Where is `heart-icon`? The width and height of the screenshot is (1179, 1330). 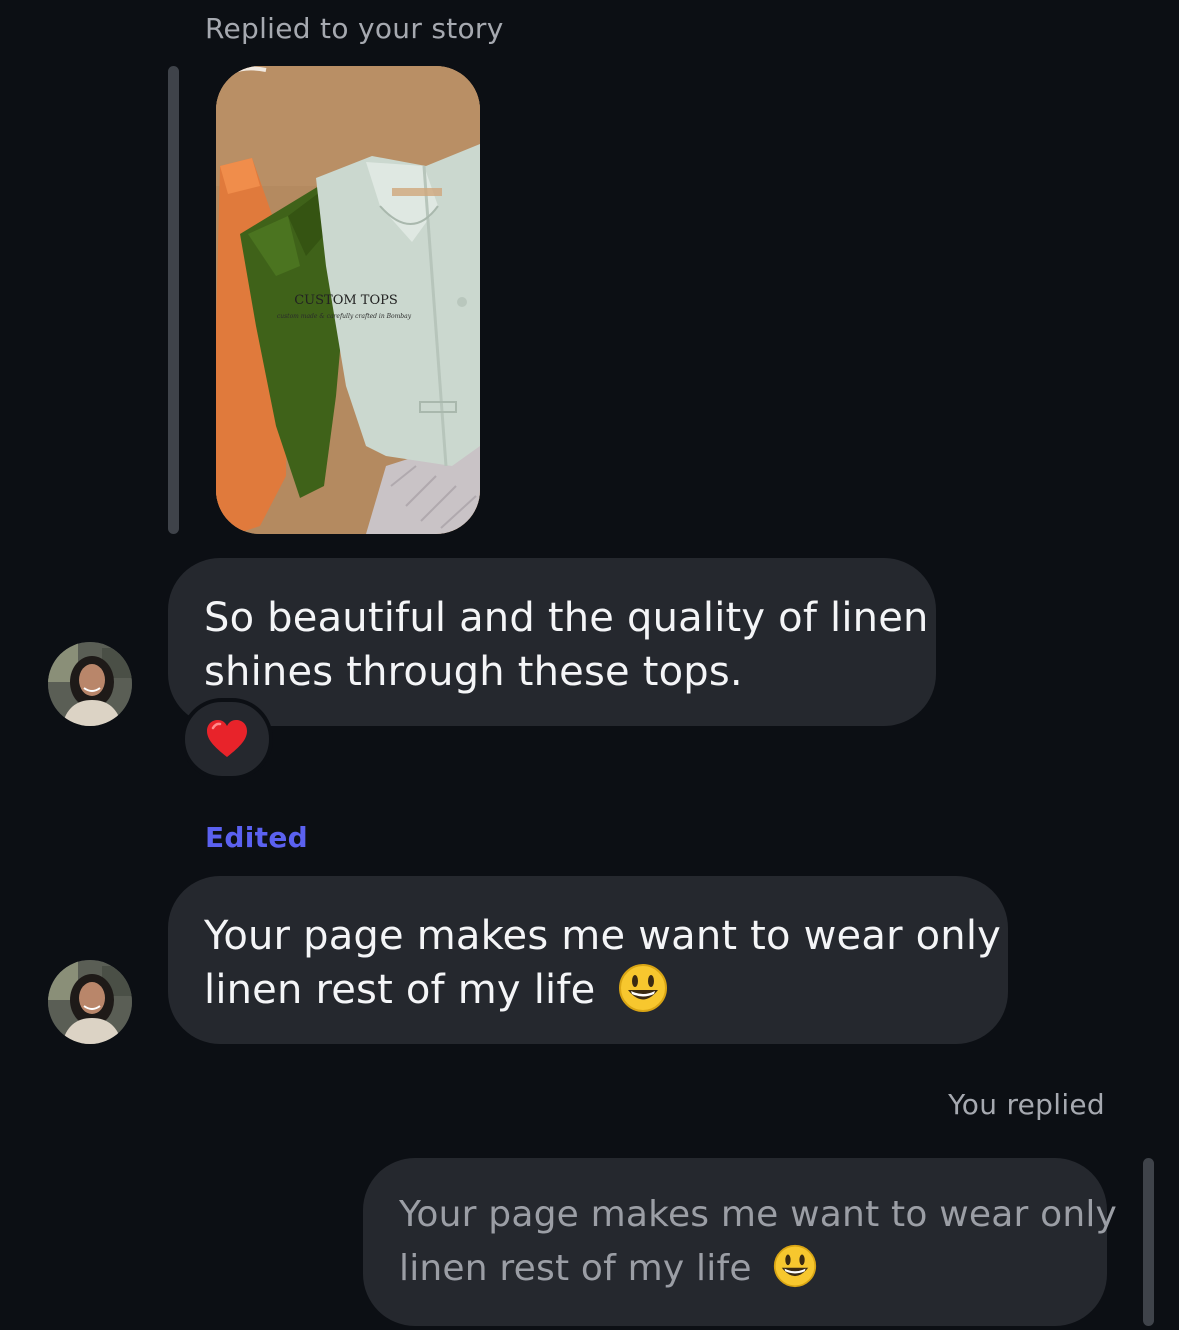
heart-icon is located at coordinates (227, 738).